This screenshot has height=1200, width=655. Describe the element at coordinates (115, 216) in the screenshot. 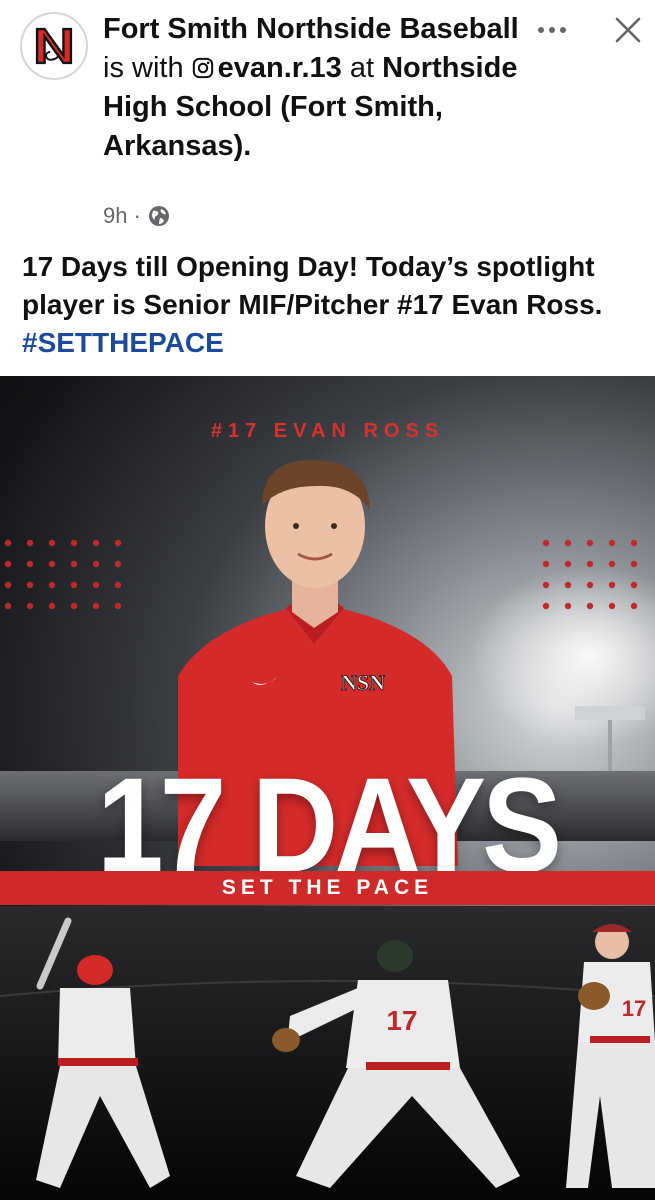

I see `post-time: 9h` at that location.